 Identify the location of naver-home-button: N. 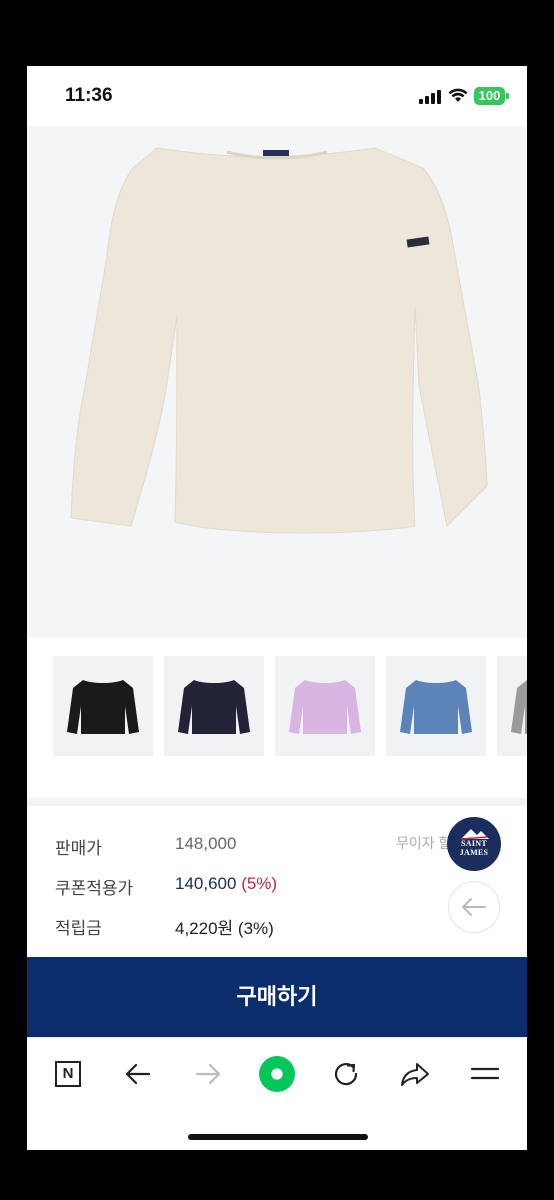
(68, 1074).